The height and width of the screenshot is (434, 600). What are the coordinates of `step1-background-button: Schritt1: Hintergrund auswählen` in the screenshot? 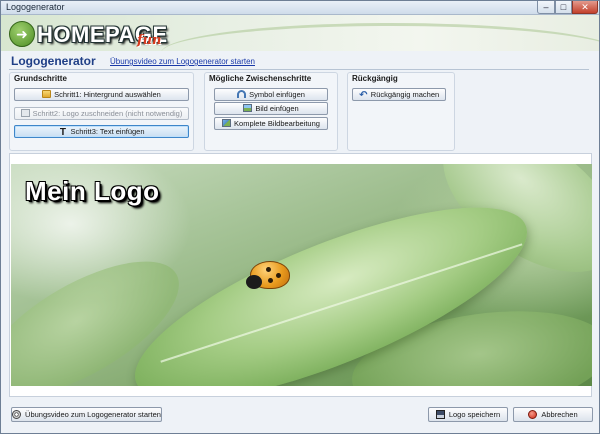 It's located at (101, 94).